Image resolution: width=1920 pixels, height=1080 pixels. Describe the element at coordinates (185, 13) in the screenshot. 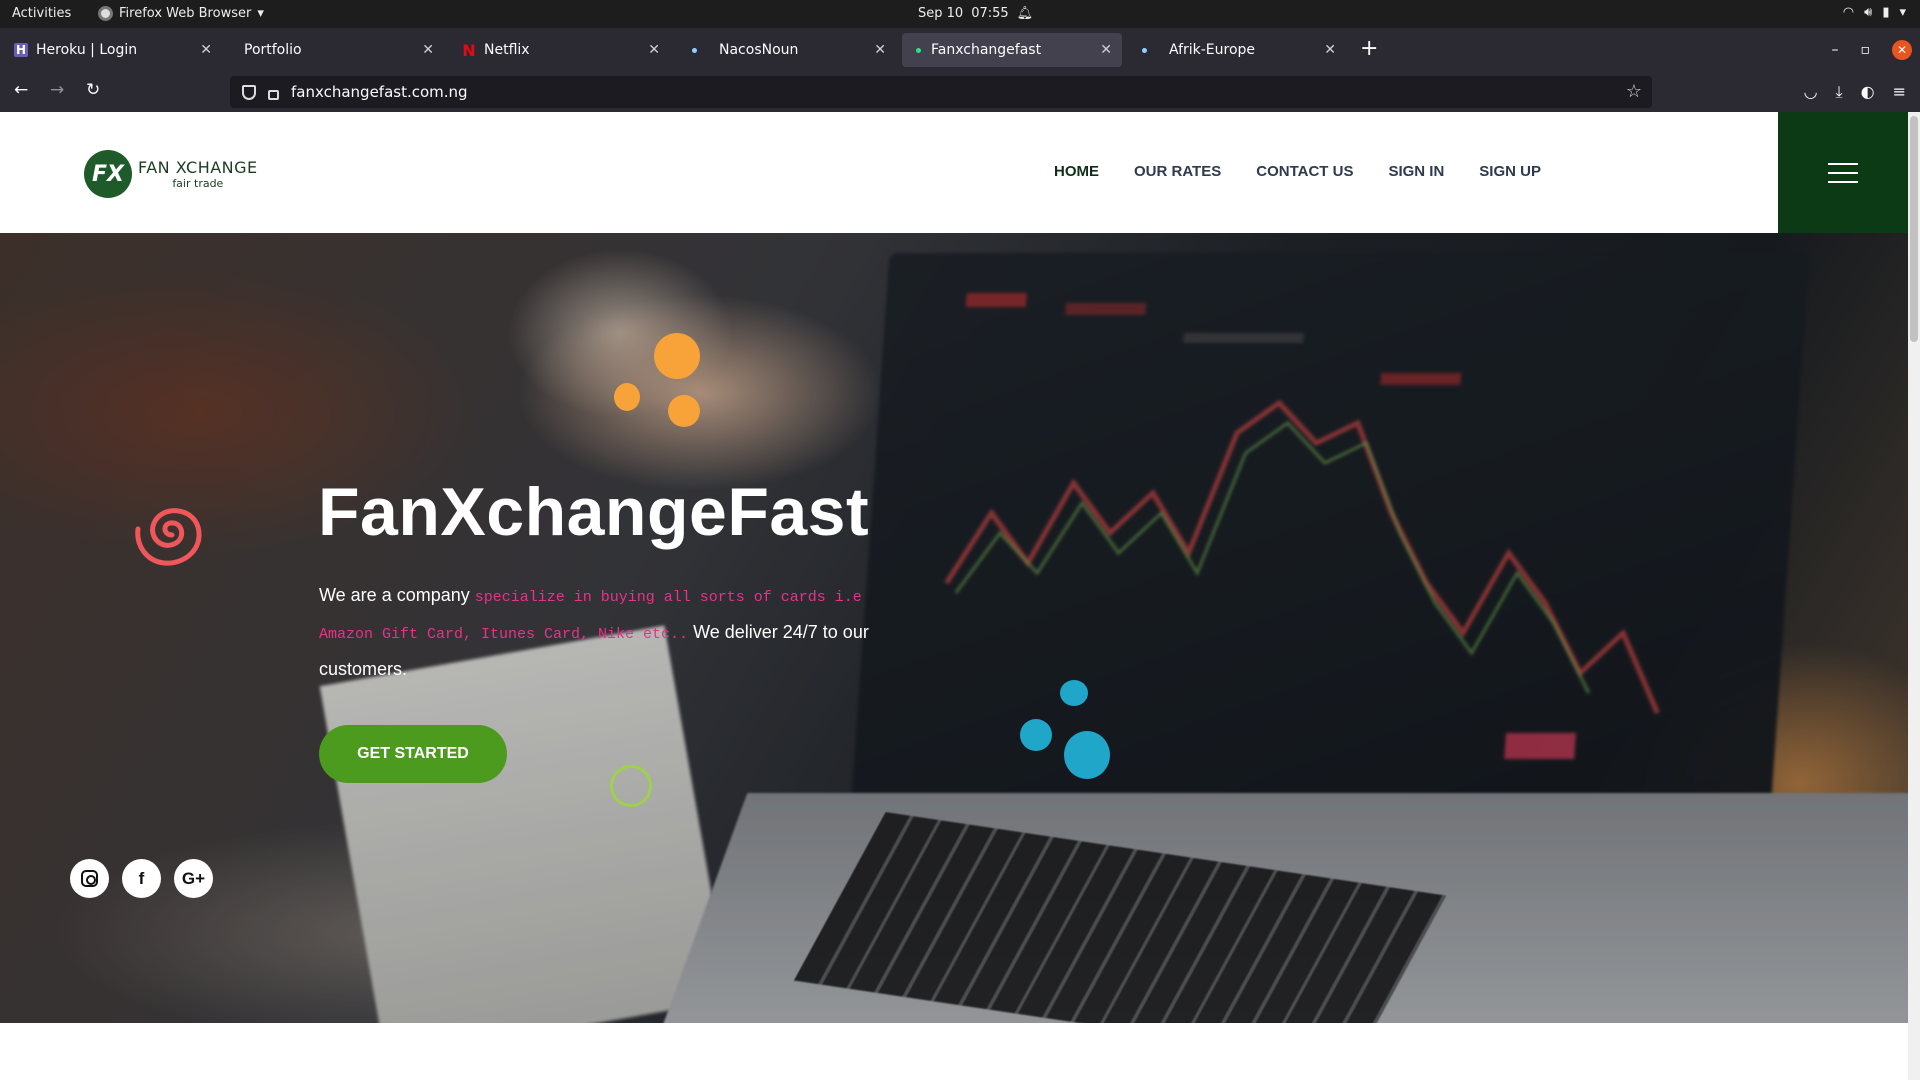

I see `app-menu-label: Firefox Web Browser` at that location.